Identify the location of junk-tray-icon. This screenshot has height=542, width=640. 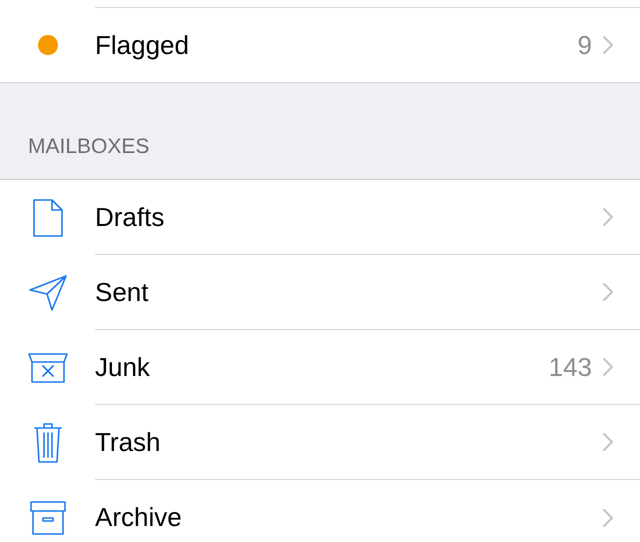
(48, 367).